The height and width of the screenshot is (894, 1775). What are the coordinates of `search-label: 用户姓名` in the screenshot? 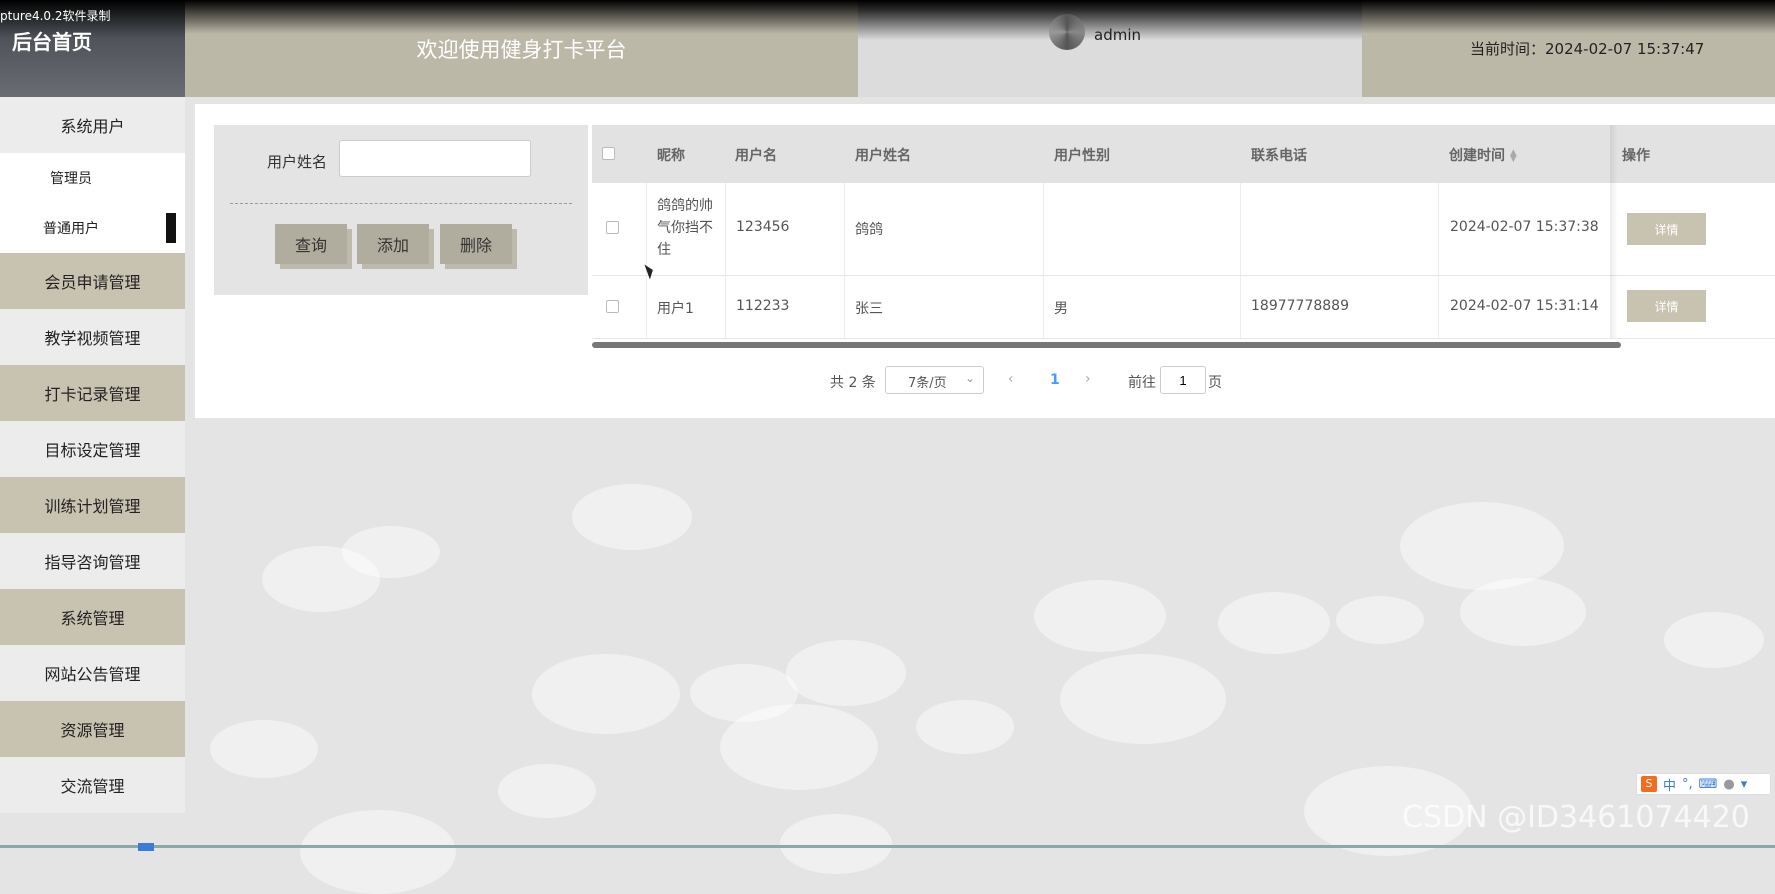 It's located at (297, 162).